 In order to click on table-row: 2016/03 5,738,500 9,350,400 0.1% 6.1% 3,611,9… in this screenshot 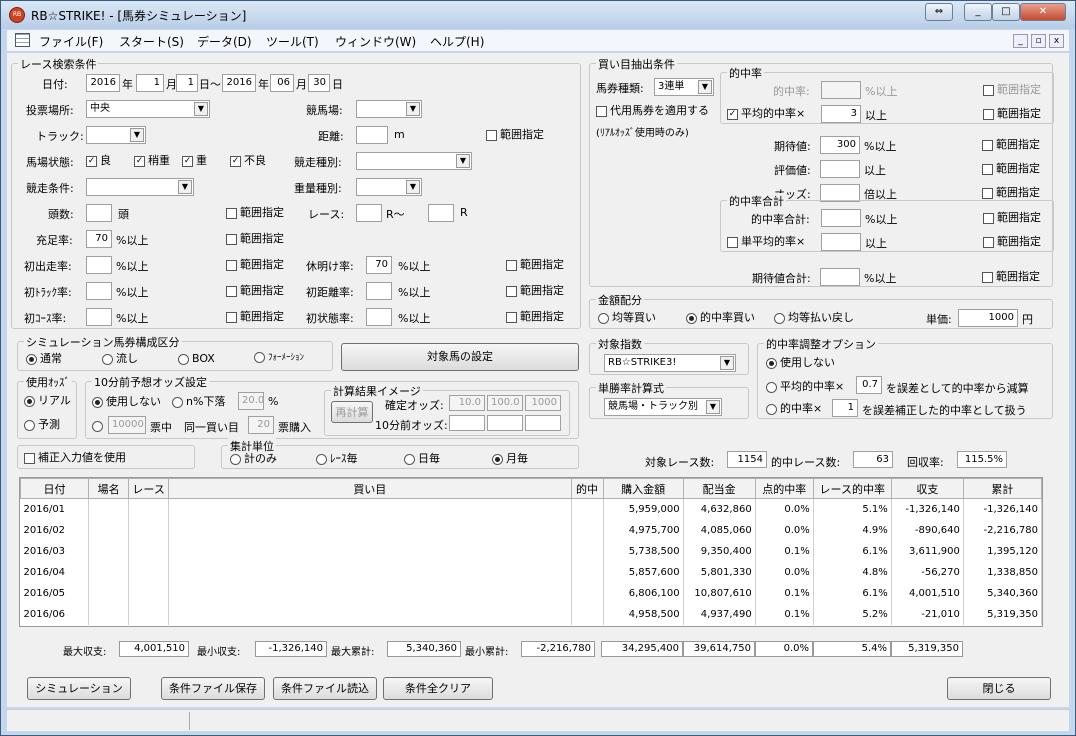, I will do `click(531, 551)`.